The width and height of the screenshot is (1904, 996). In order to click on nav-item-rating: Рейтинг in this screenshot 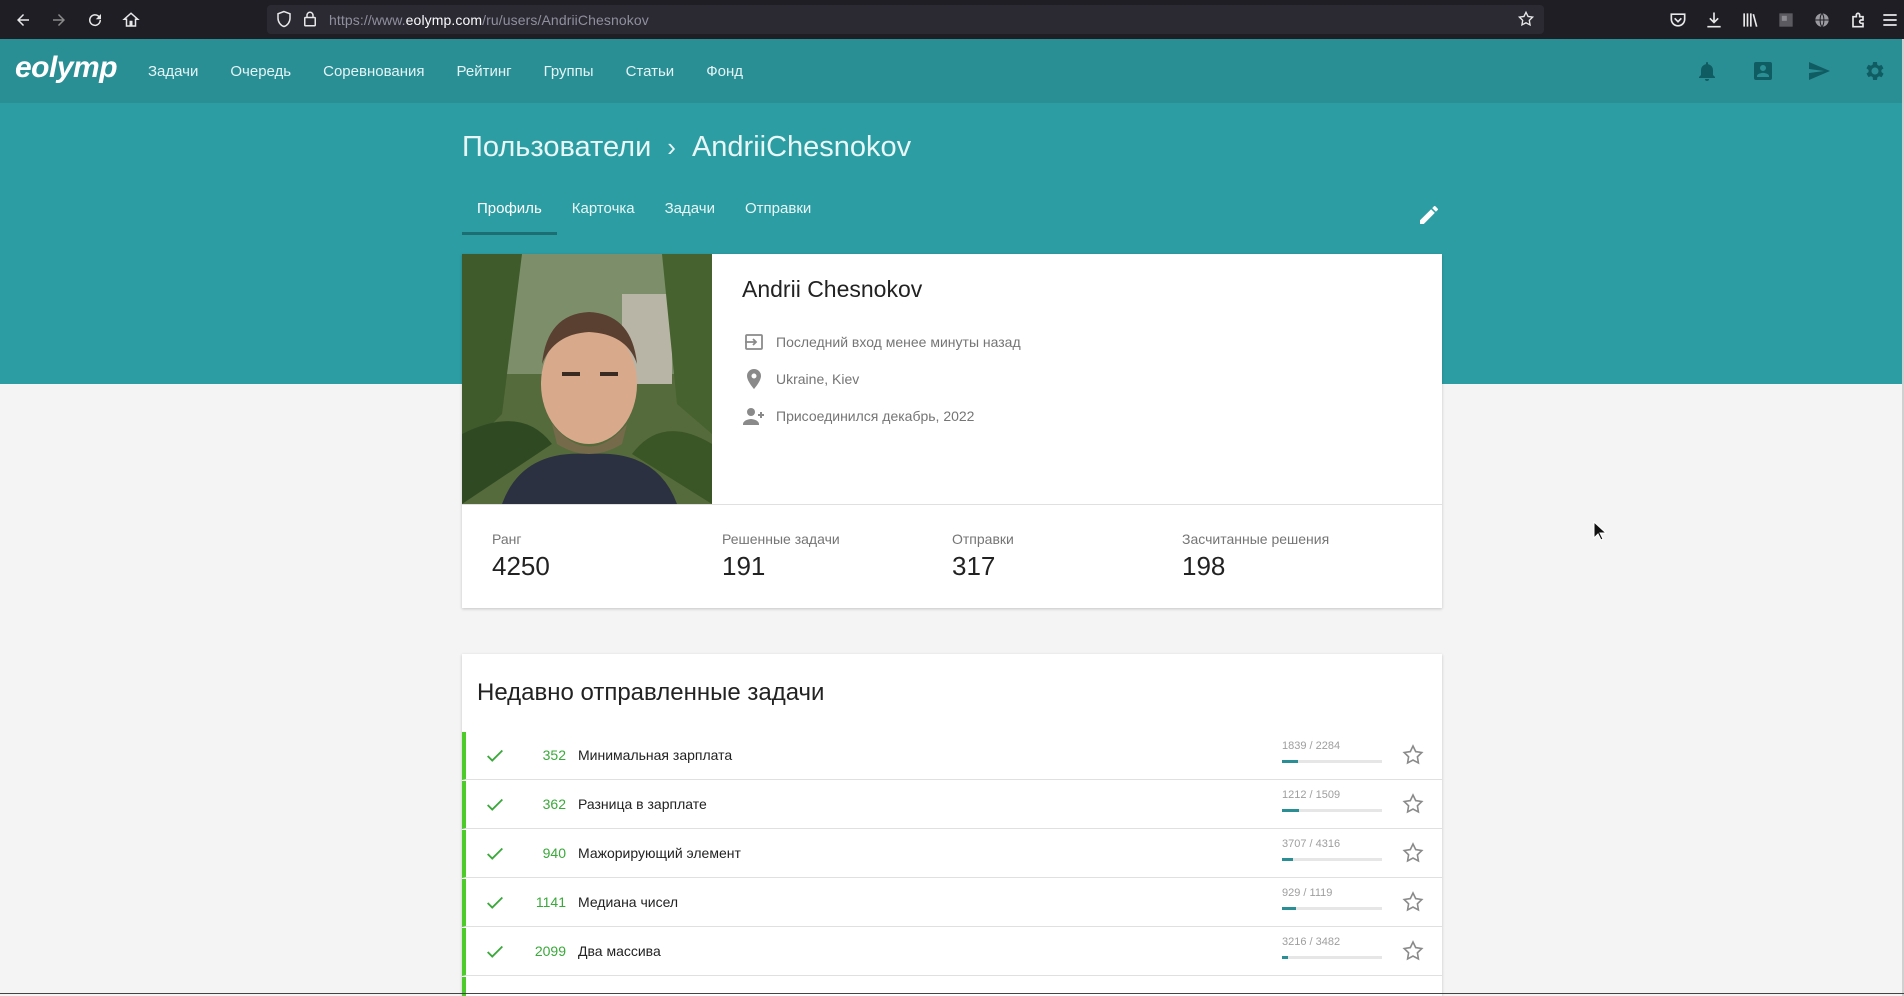, I will do `click(484, 71)`.